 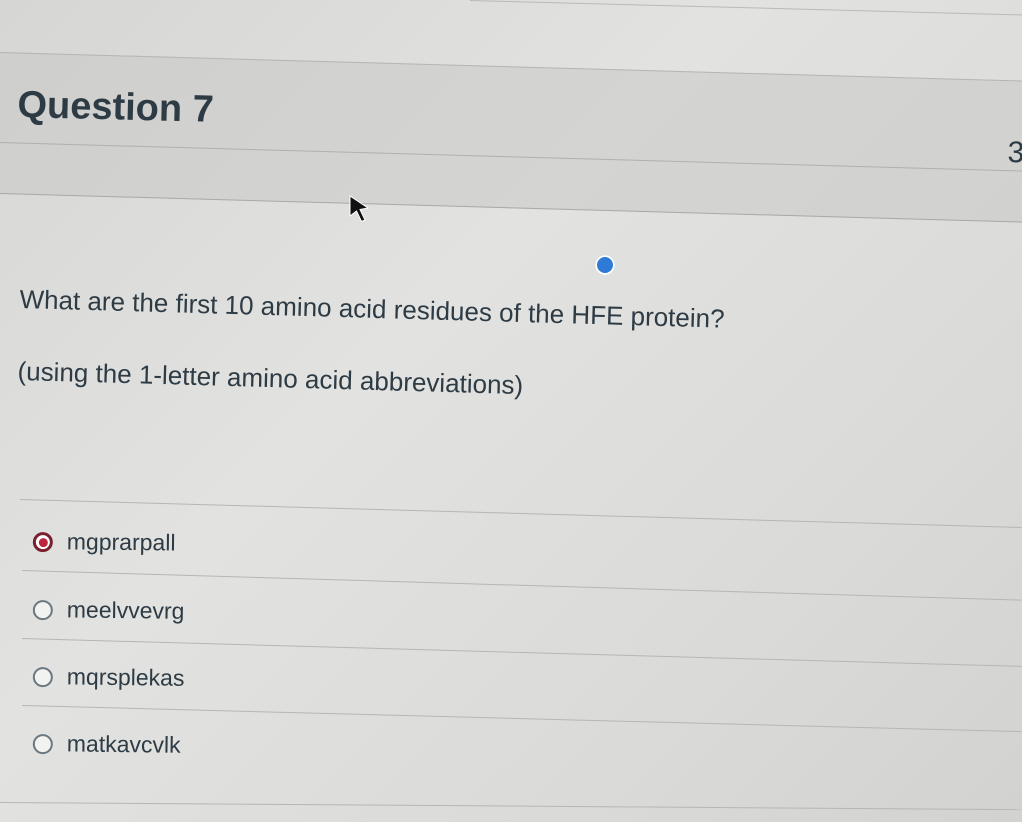 What do you see at coordinates (125, 610) in the screenshot?
I see `answer-label: meelvvevrg` at bounding box center [125, 610].